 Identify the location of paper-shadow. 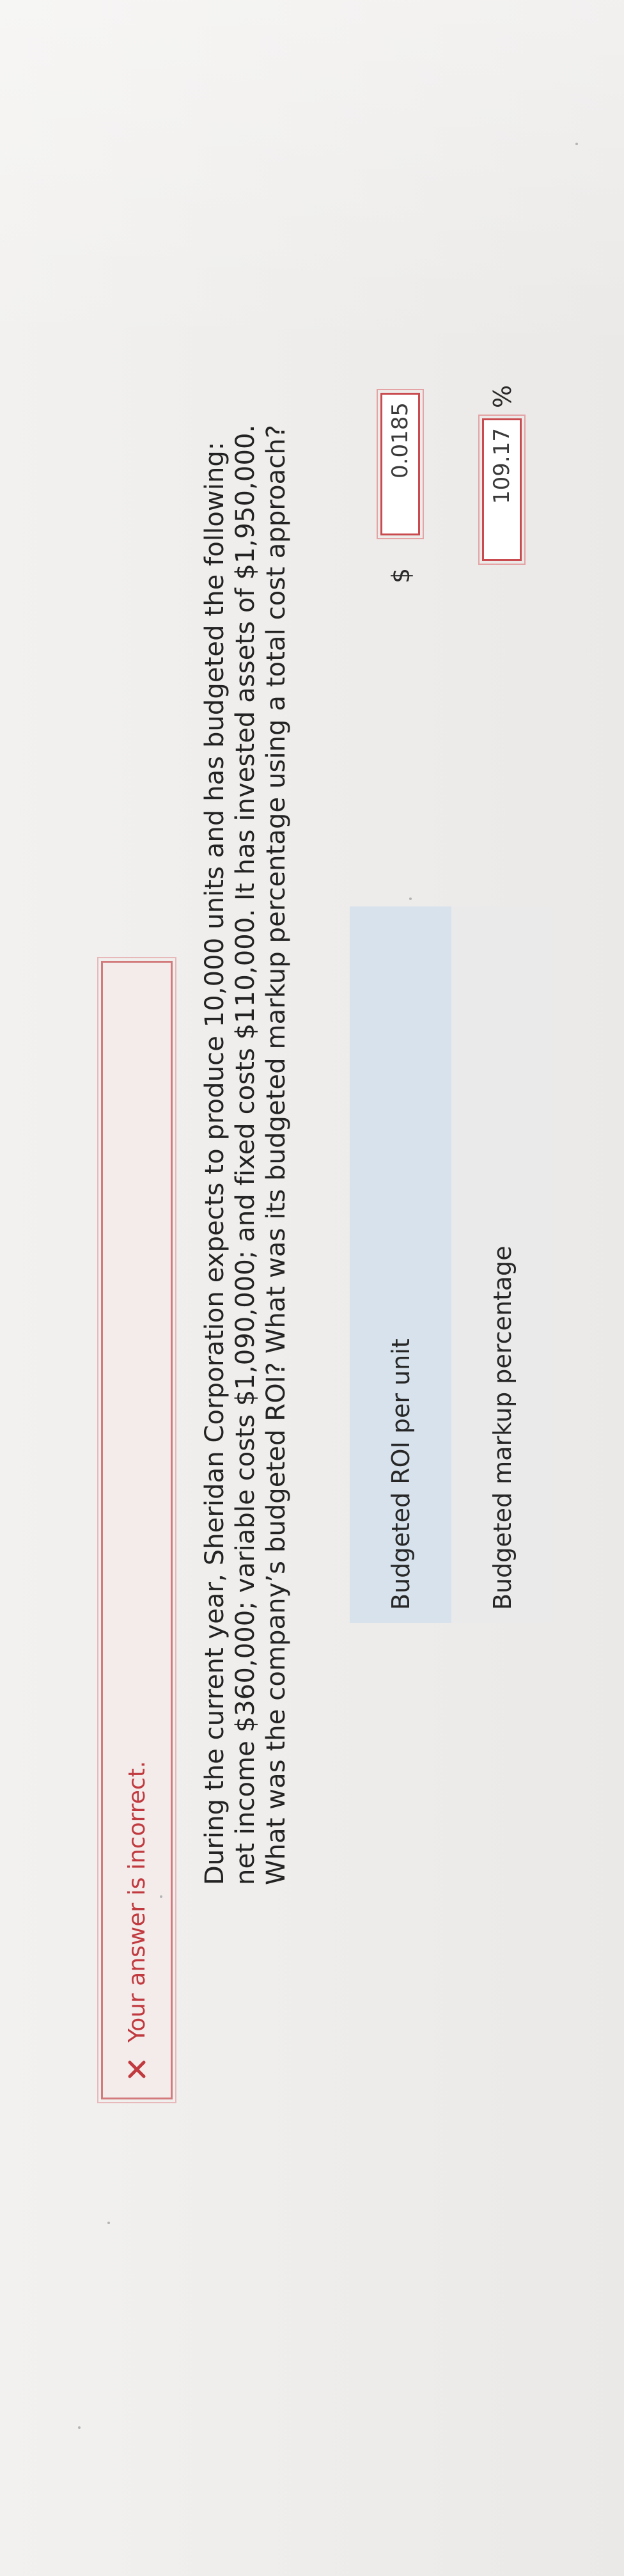
(312, 179).